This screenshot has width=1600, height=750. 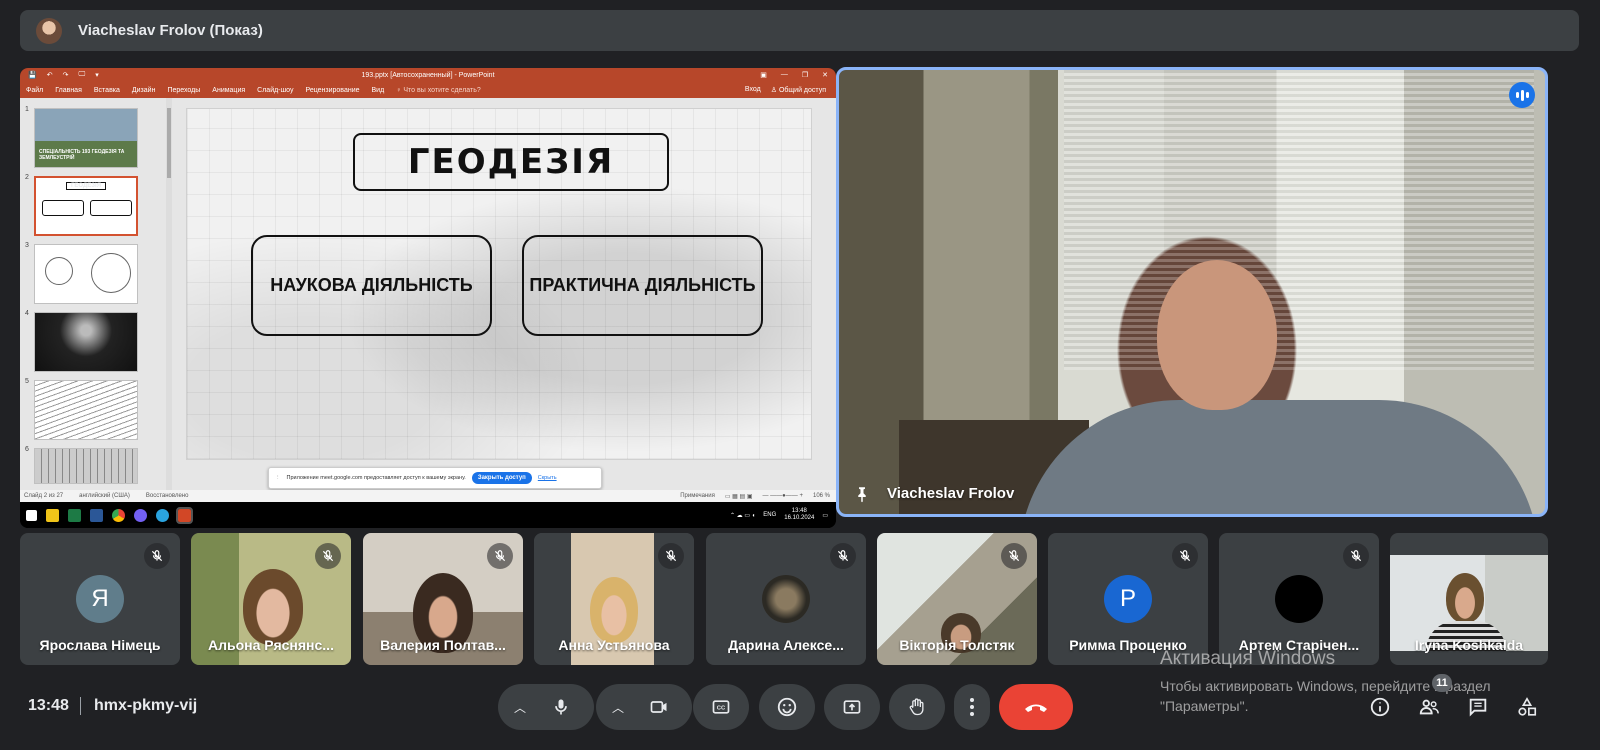 I want to click on present-screen-icon, so click(x=852, y=707).